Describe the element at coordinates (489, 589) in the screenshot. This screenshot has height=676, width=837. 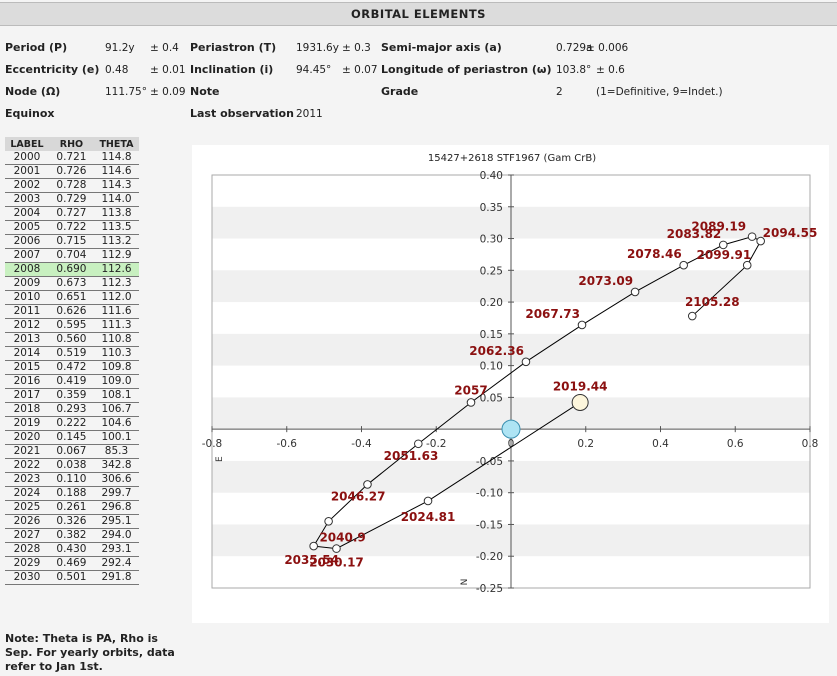
I see `y-tick-label: -0.25` at that location.